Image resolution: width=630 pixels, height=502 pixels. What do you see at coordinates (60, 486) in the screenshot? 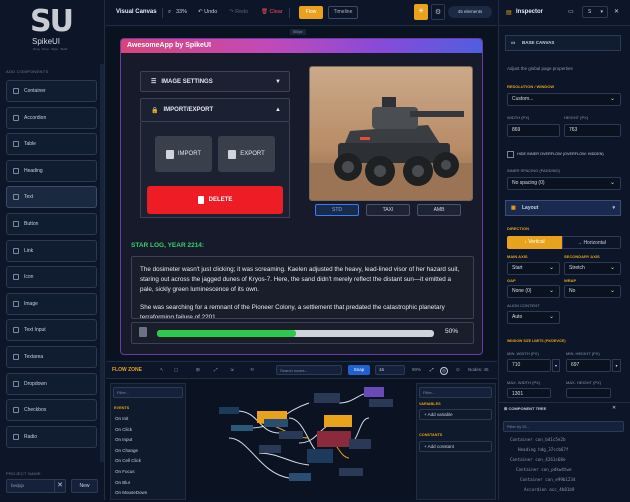
I see `clear-project-button: ✕` at bounding box center [60, 486].